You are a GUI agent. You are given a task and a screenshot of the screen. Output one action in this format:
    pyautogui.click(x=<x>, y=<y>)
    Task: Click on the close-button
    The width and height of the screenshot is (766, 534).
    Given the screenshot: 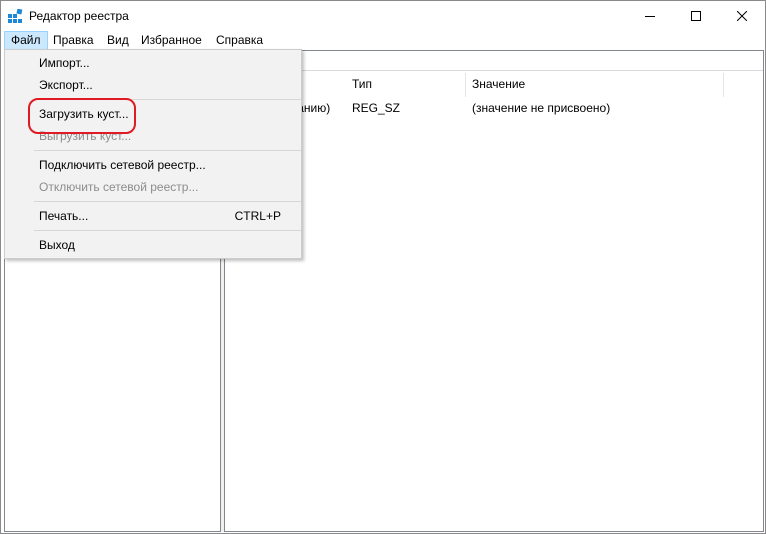 What is the action you would take?
    pyautogui.click(x=742, y=16)
    